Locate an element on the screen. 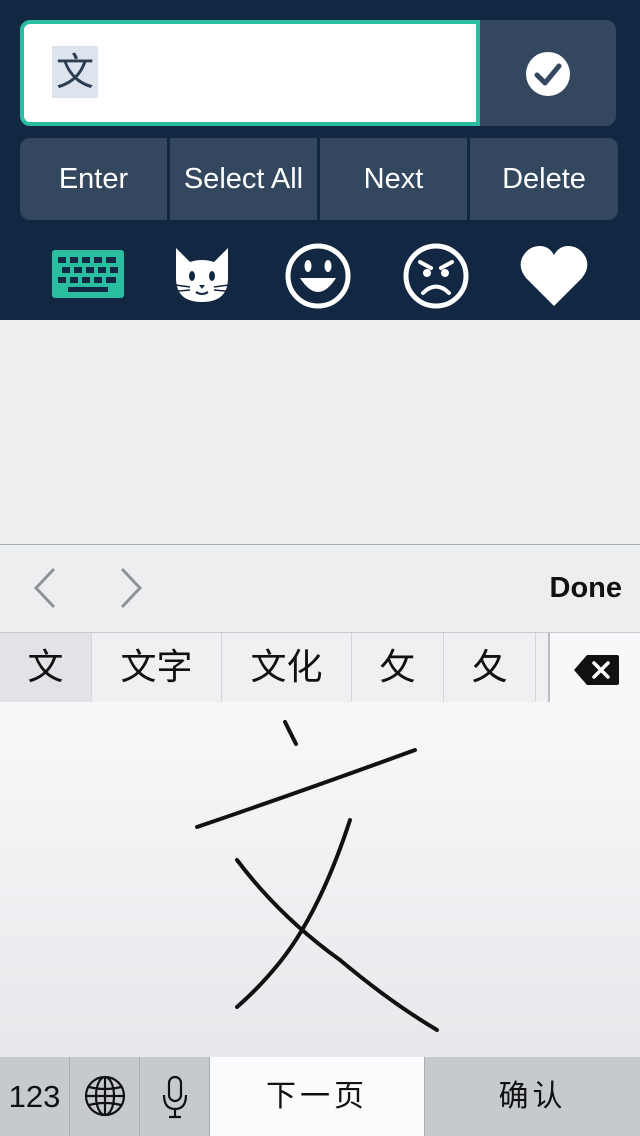 Image resolution: width=640 pixels, height=1136 pixels. icon-tab-row is located at coordinates (320, 276).